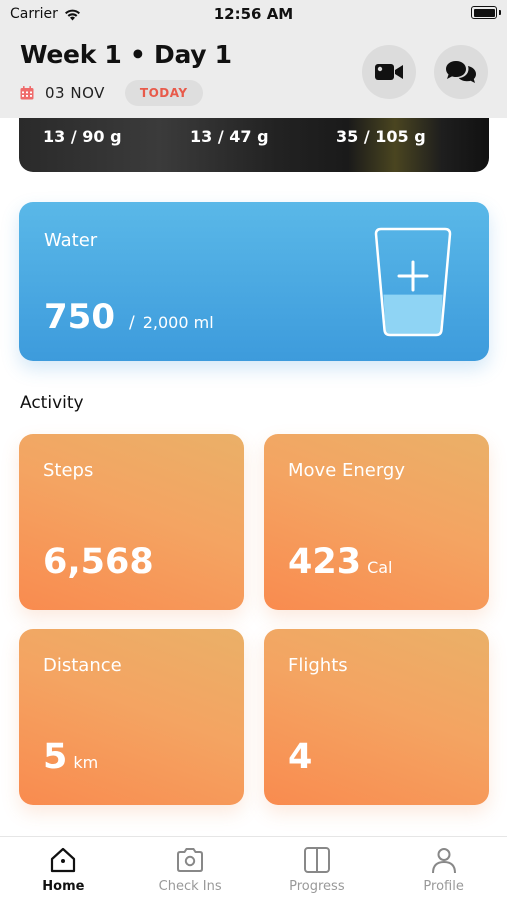 Image resolution: width=507 pixels, height=900 pixels. I want to click on fat-value: 13 / 47 g, so click(229, 136).